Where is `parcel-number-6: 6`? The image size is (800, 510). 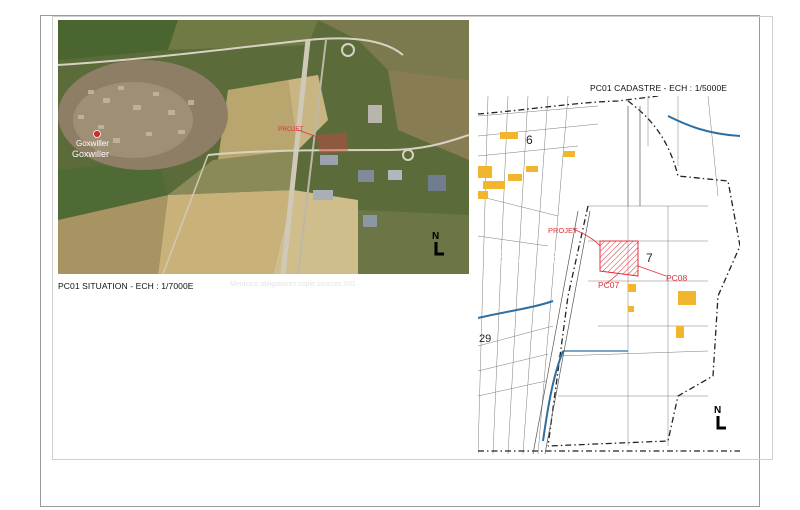
parcel-number-6: 6 is located at coordinates (529, 140).